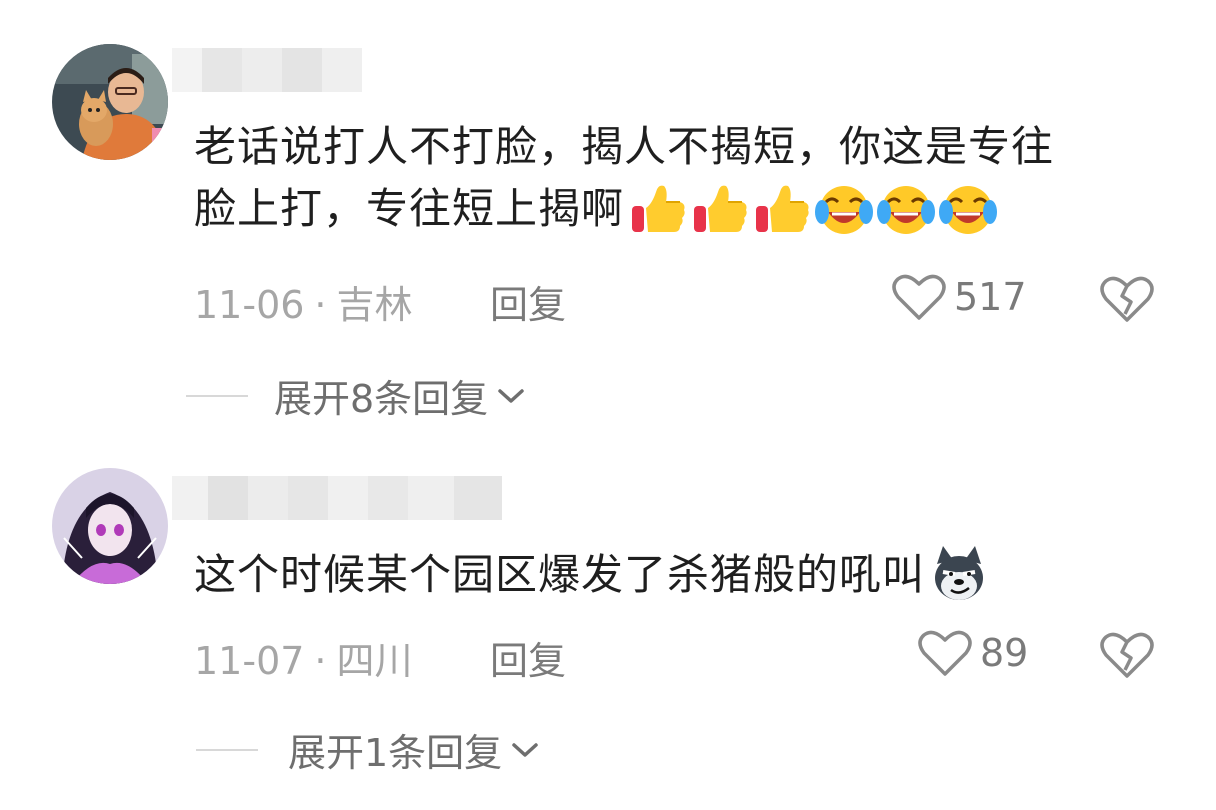  I want to click on expand-replies-label: 展开8条回复, so click(381, 399).